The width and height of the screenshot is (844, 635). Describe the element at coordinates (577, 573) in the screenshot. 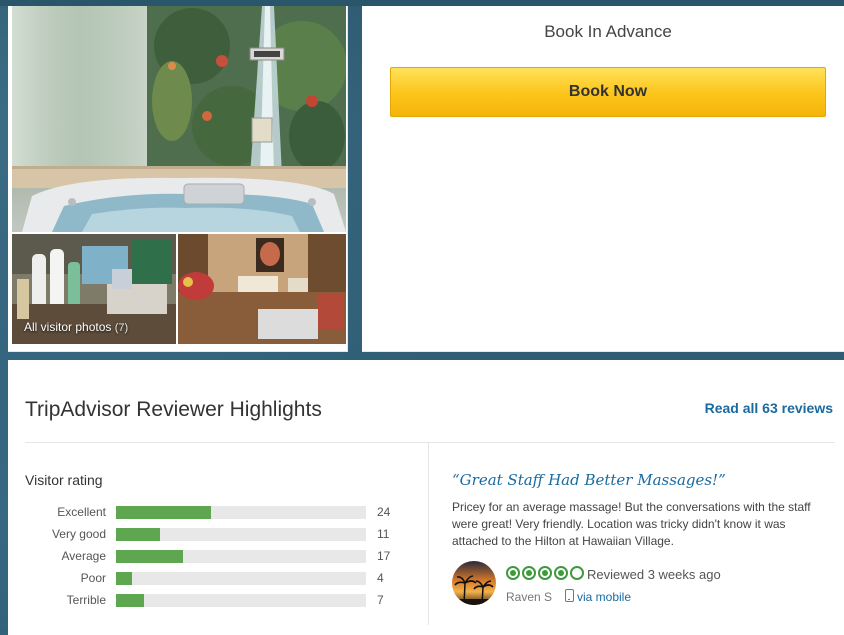

I see `bubble-empty-icon` at that location.